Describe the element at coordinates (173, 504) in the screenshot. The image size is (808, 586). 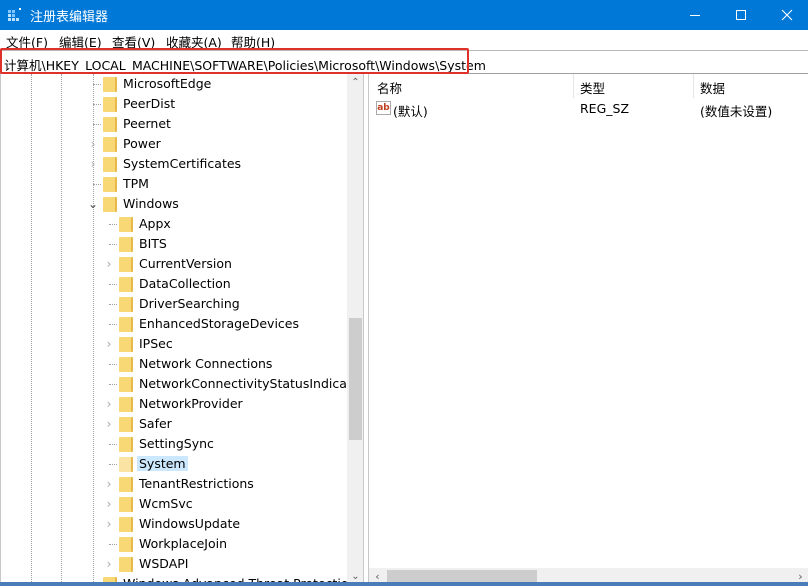
I see `tree-item: › WcmSvc` at that location.